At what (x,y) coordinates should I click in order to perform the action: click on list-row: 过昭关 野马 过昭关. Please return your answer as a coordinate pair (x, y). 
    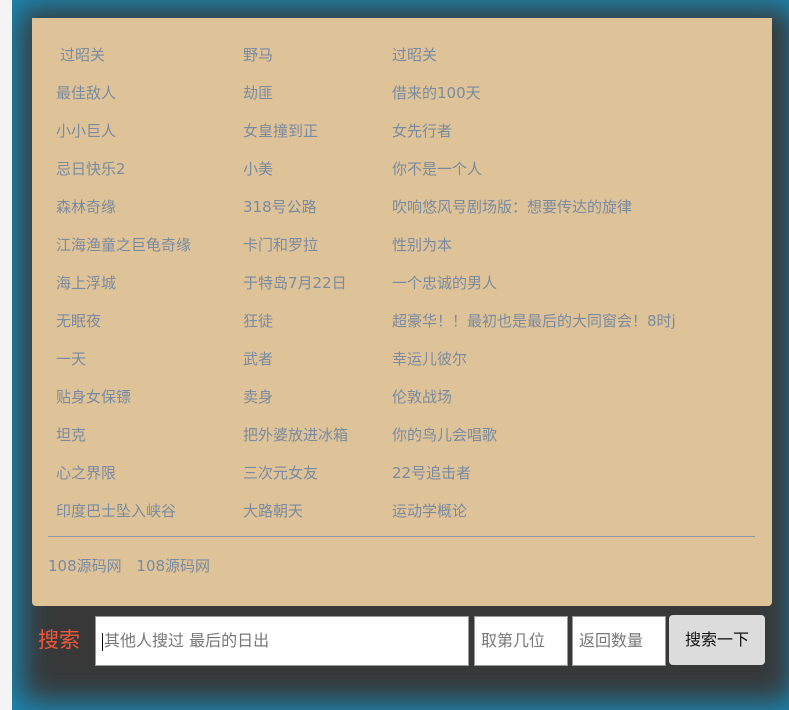
    Looking at the image, I should click on (402, 63).